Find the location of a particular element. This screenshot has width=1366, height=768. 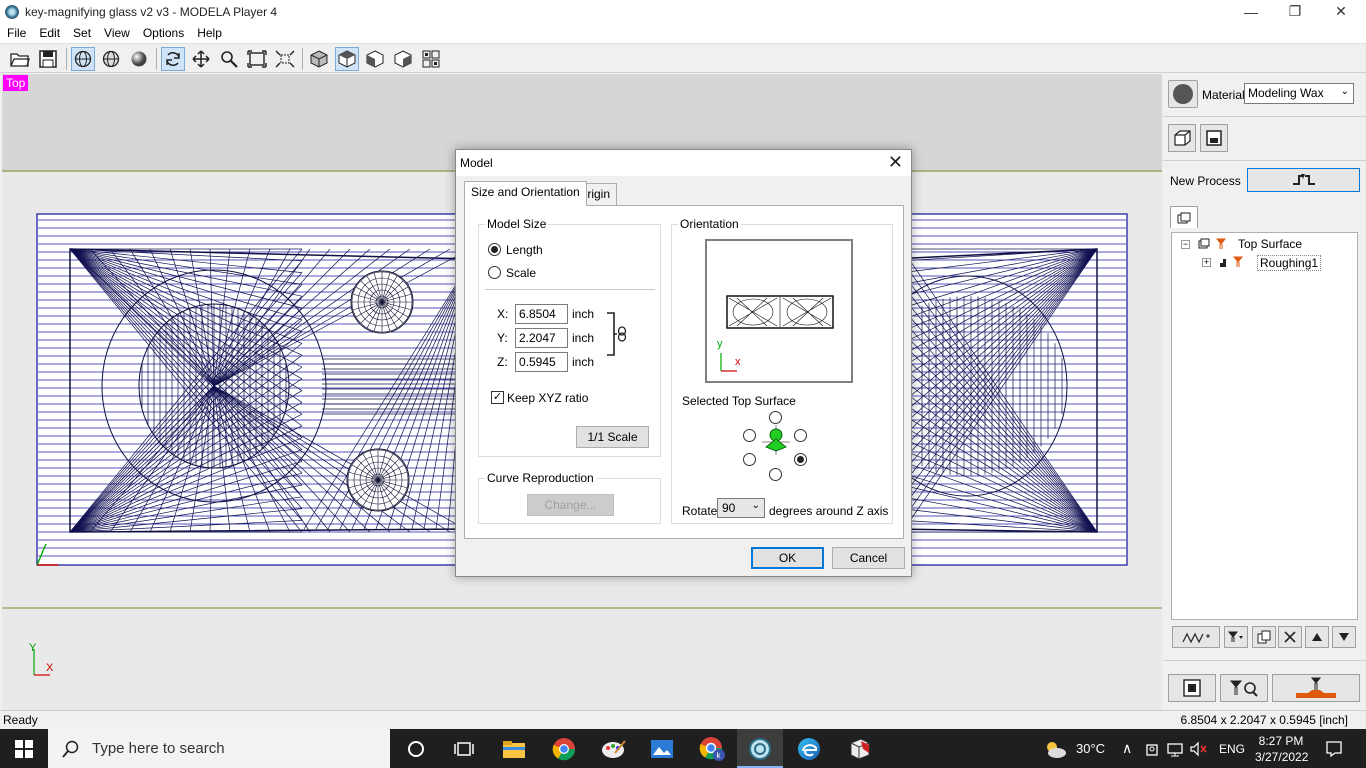

orientation-label: Orientation is located at coordinates (709, 224).